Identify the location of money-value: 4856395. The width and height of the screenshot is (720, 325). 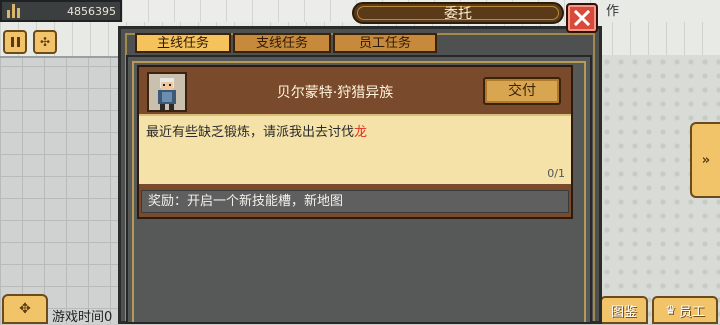
(91, 11).